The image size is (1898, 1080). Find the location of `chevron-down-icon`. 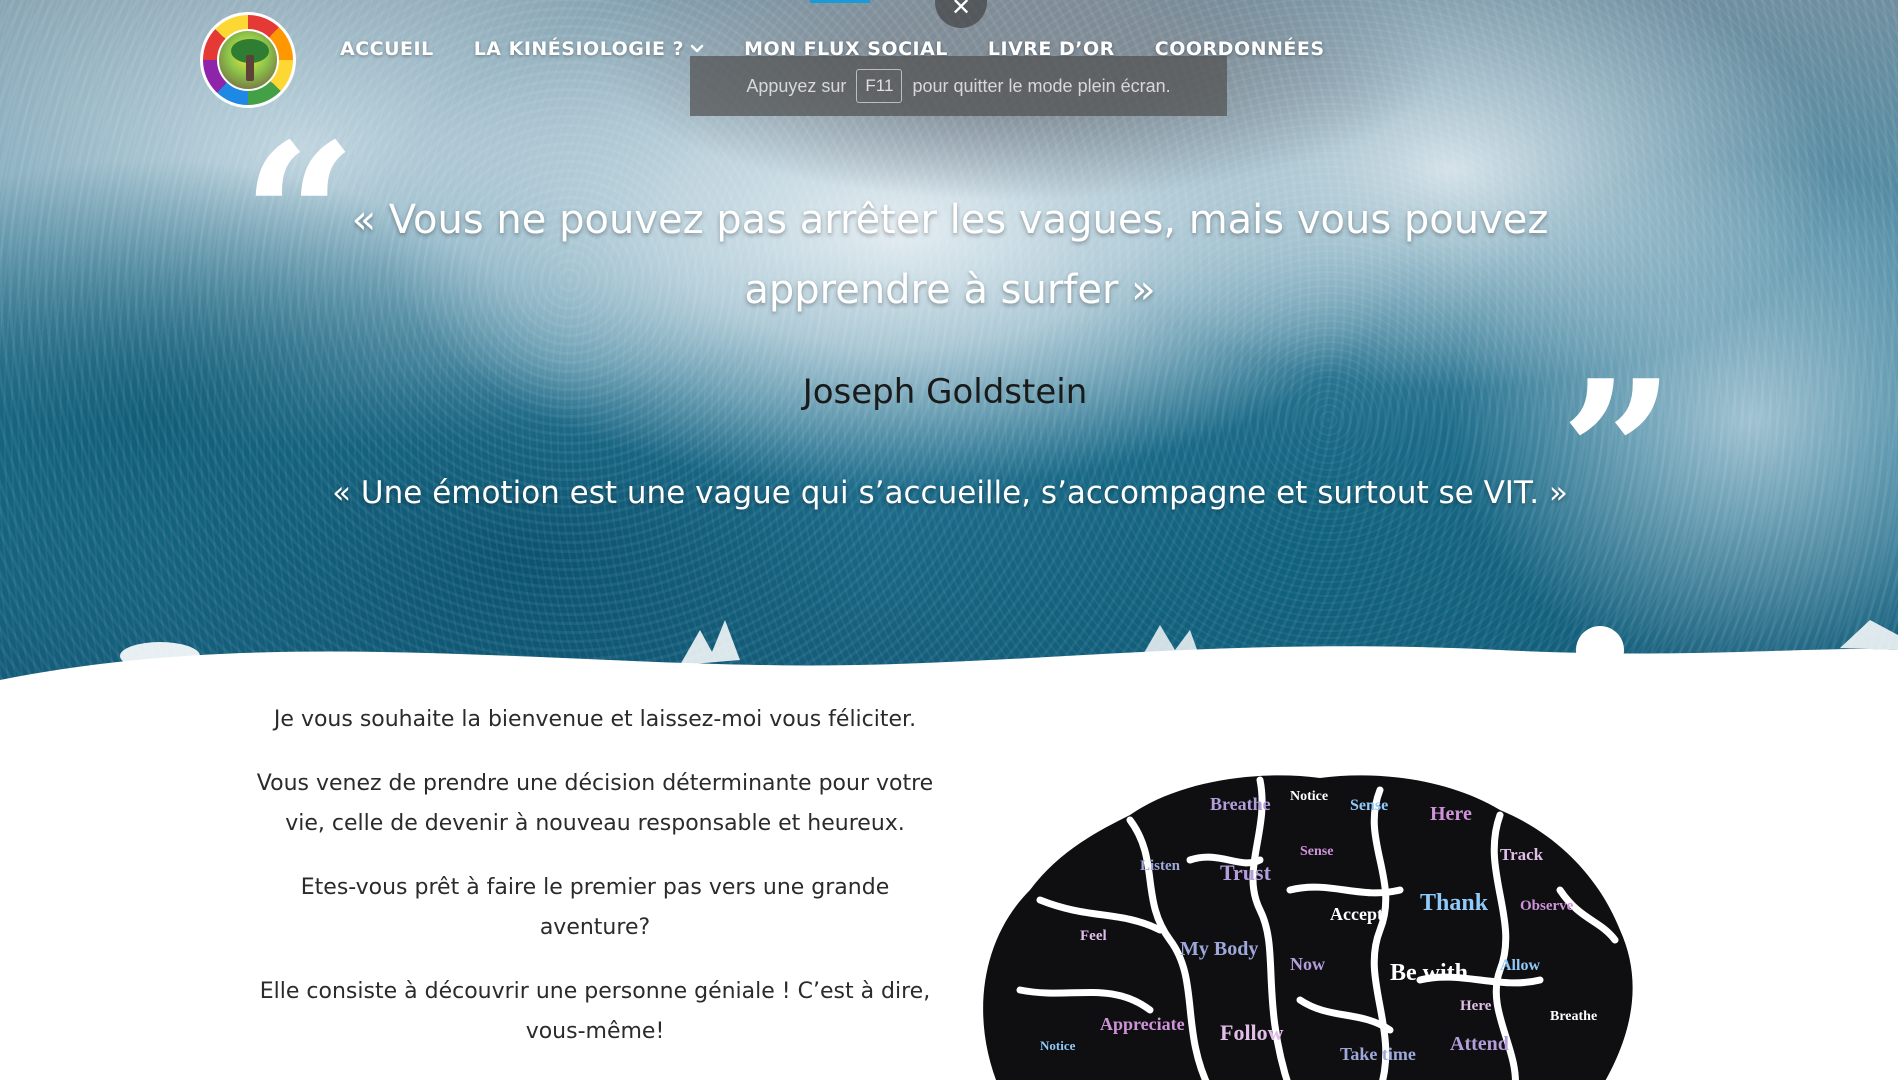

chevron-down-icon is located at coordinates (697, 48).